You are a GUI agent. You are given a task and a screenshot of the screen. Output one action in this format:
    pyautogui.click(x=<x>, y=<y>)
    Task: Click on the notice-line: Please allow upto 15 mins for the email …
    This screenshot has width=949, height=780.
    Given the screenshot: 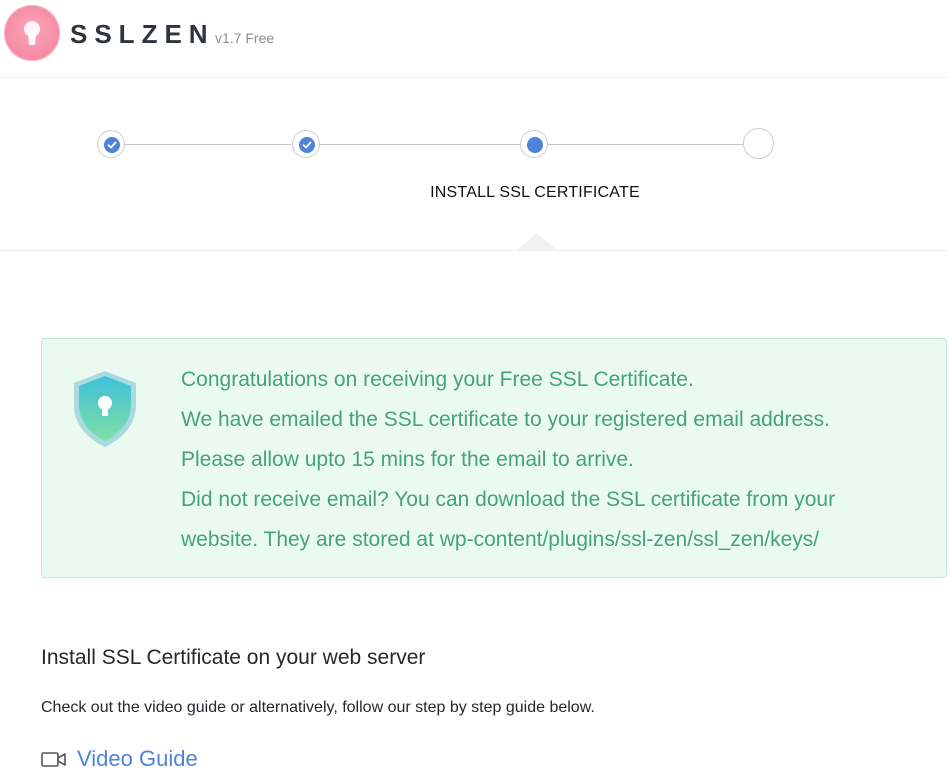 What is the action you would take?
    pyautogui.click(x=407, y=459)
    